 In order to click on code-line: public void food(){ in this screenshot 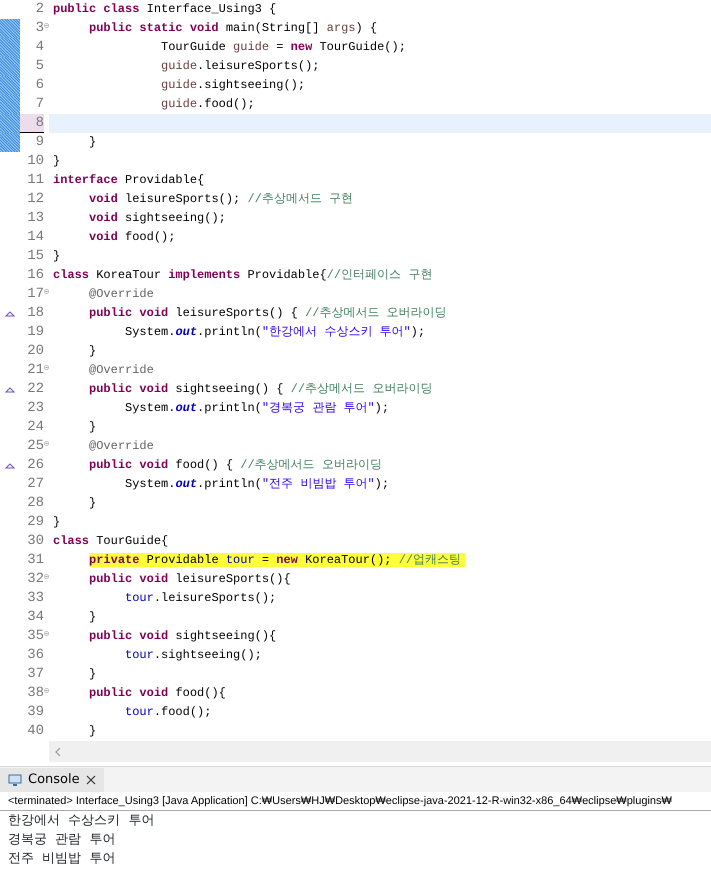, I will do `click(157, 693)`.